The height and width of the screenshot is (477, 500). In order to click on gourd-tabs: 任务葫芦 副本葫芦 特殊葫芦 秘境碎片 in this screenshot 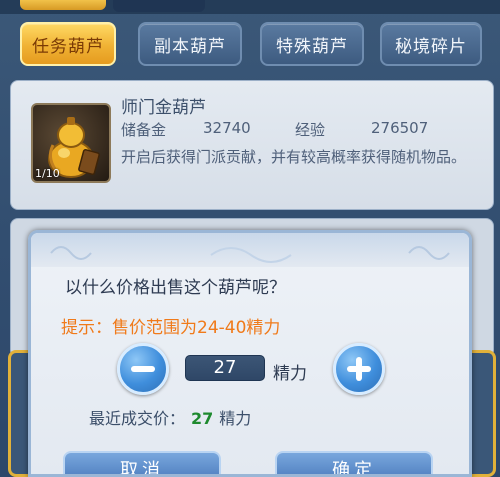, I will do `click(260, 44)`.